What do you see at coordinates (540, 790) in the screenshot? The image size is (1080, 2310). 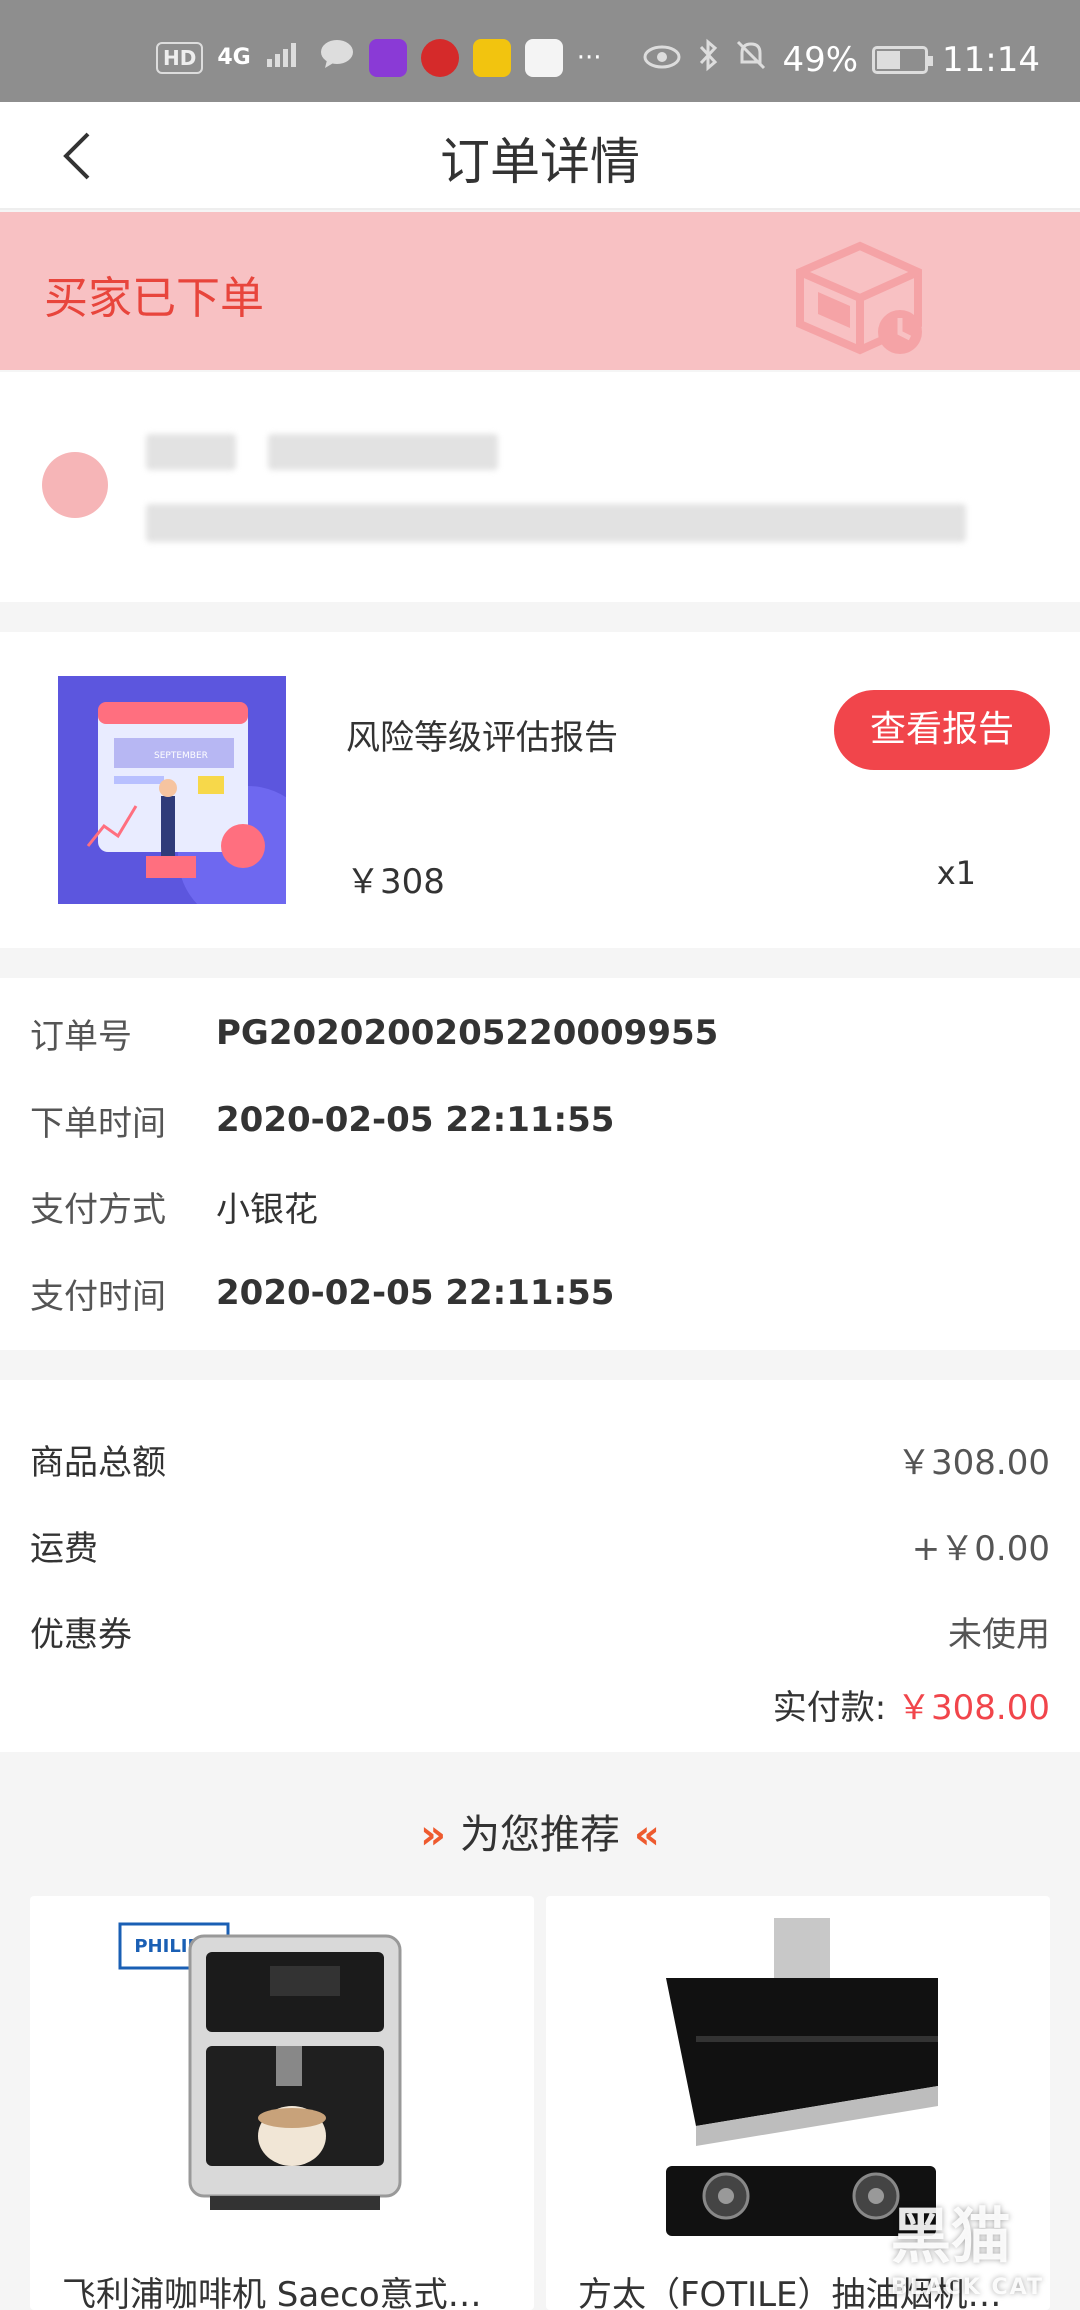 I see `product-card: SEPTEMBER 风险等级评估报告 ￥308 x1 查看报告` at bounding box center [540, 790].